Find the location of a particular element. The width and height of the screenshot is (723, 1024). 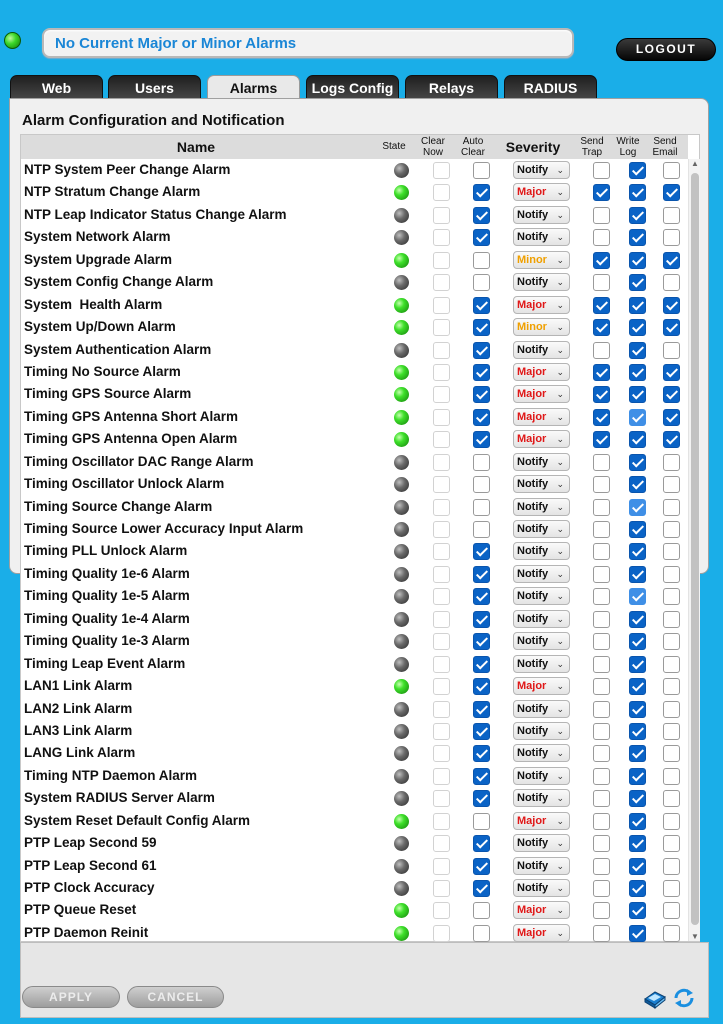

apply-button: APPLY is located at coordinates (71, 997).